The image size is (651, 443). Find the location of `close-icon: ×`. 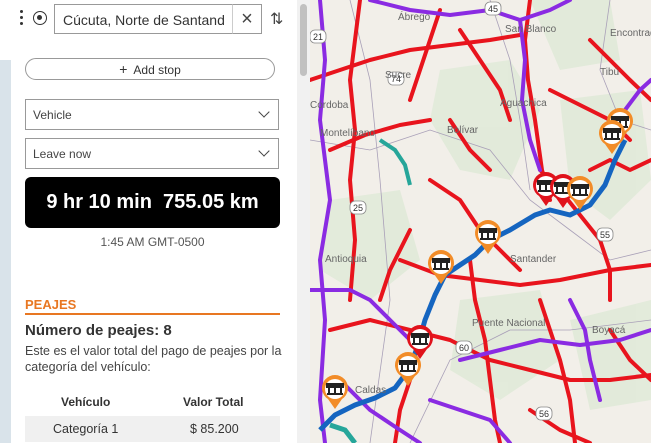

close-icon: × is located at coordinates (247, 19).